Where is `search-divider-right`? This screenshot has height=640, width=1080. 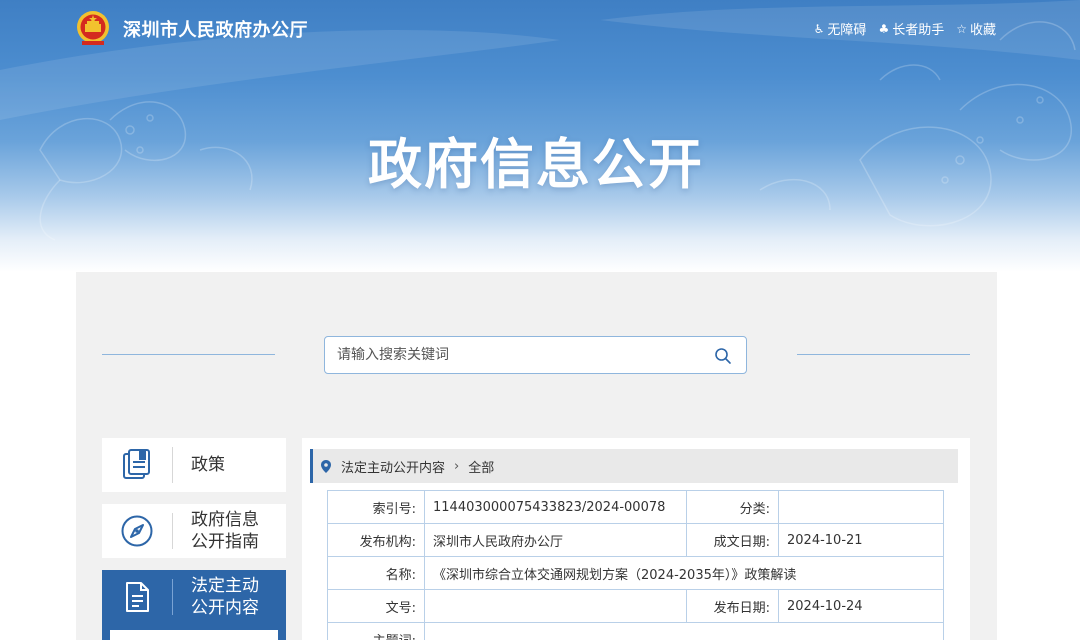
search-divider-right is located at coordinates (883, 354).